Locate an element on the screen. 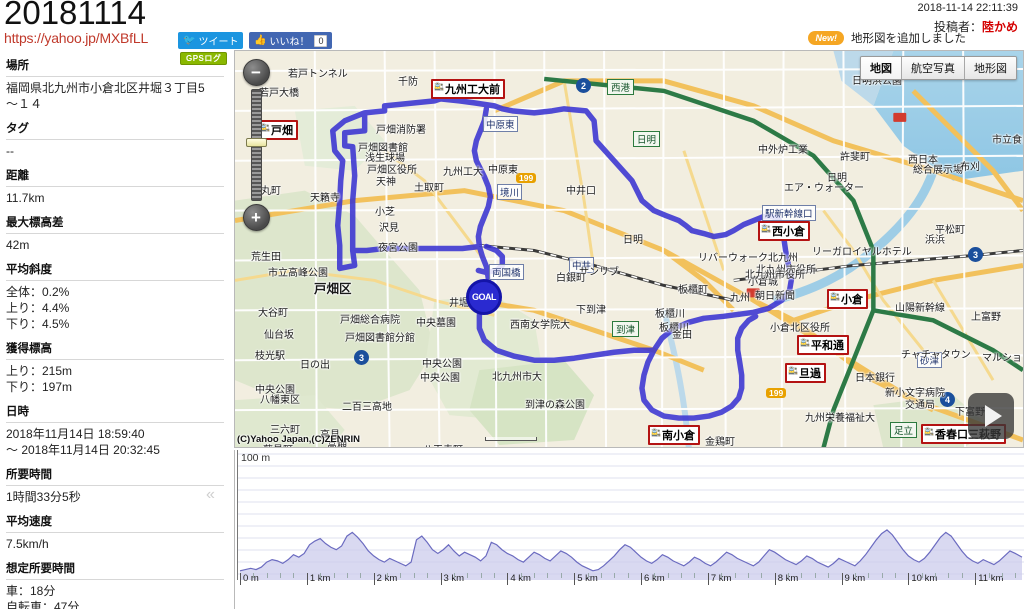  map-label: 板櫃町 is located at coordinates (693, 290).